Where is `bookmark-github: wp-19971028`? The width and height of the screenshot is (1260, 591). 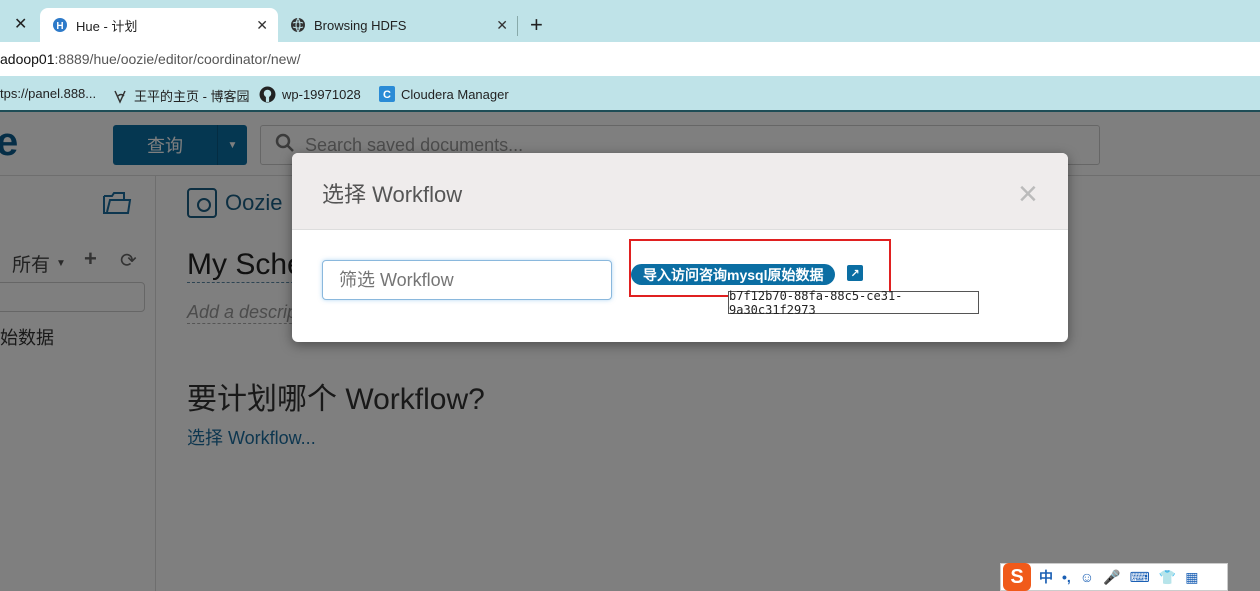 bookmark-github: wp-19971028 is located at coordinates (310, 94).